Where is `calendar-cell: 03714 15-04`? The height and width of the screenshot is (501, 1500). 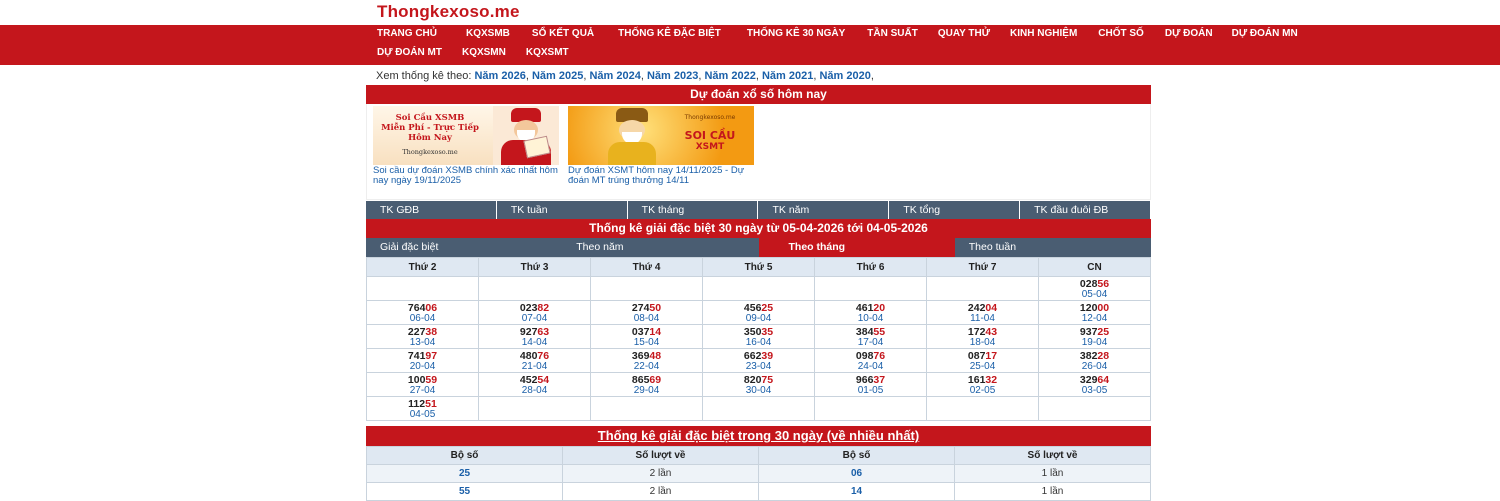
calendar-cell: 03714 15-04 is located at coordinates (646, 336).